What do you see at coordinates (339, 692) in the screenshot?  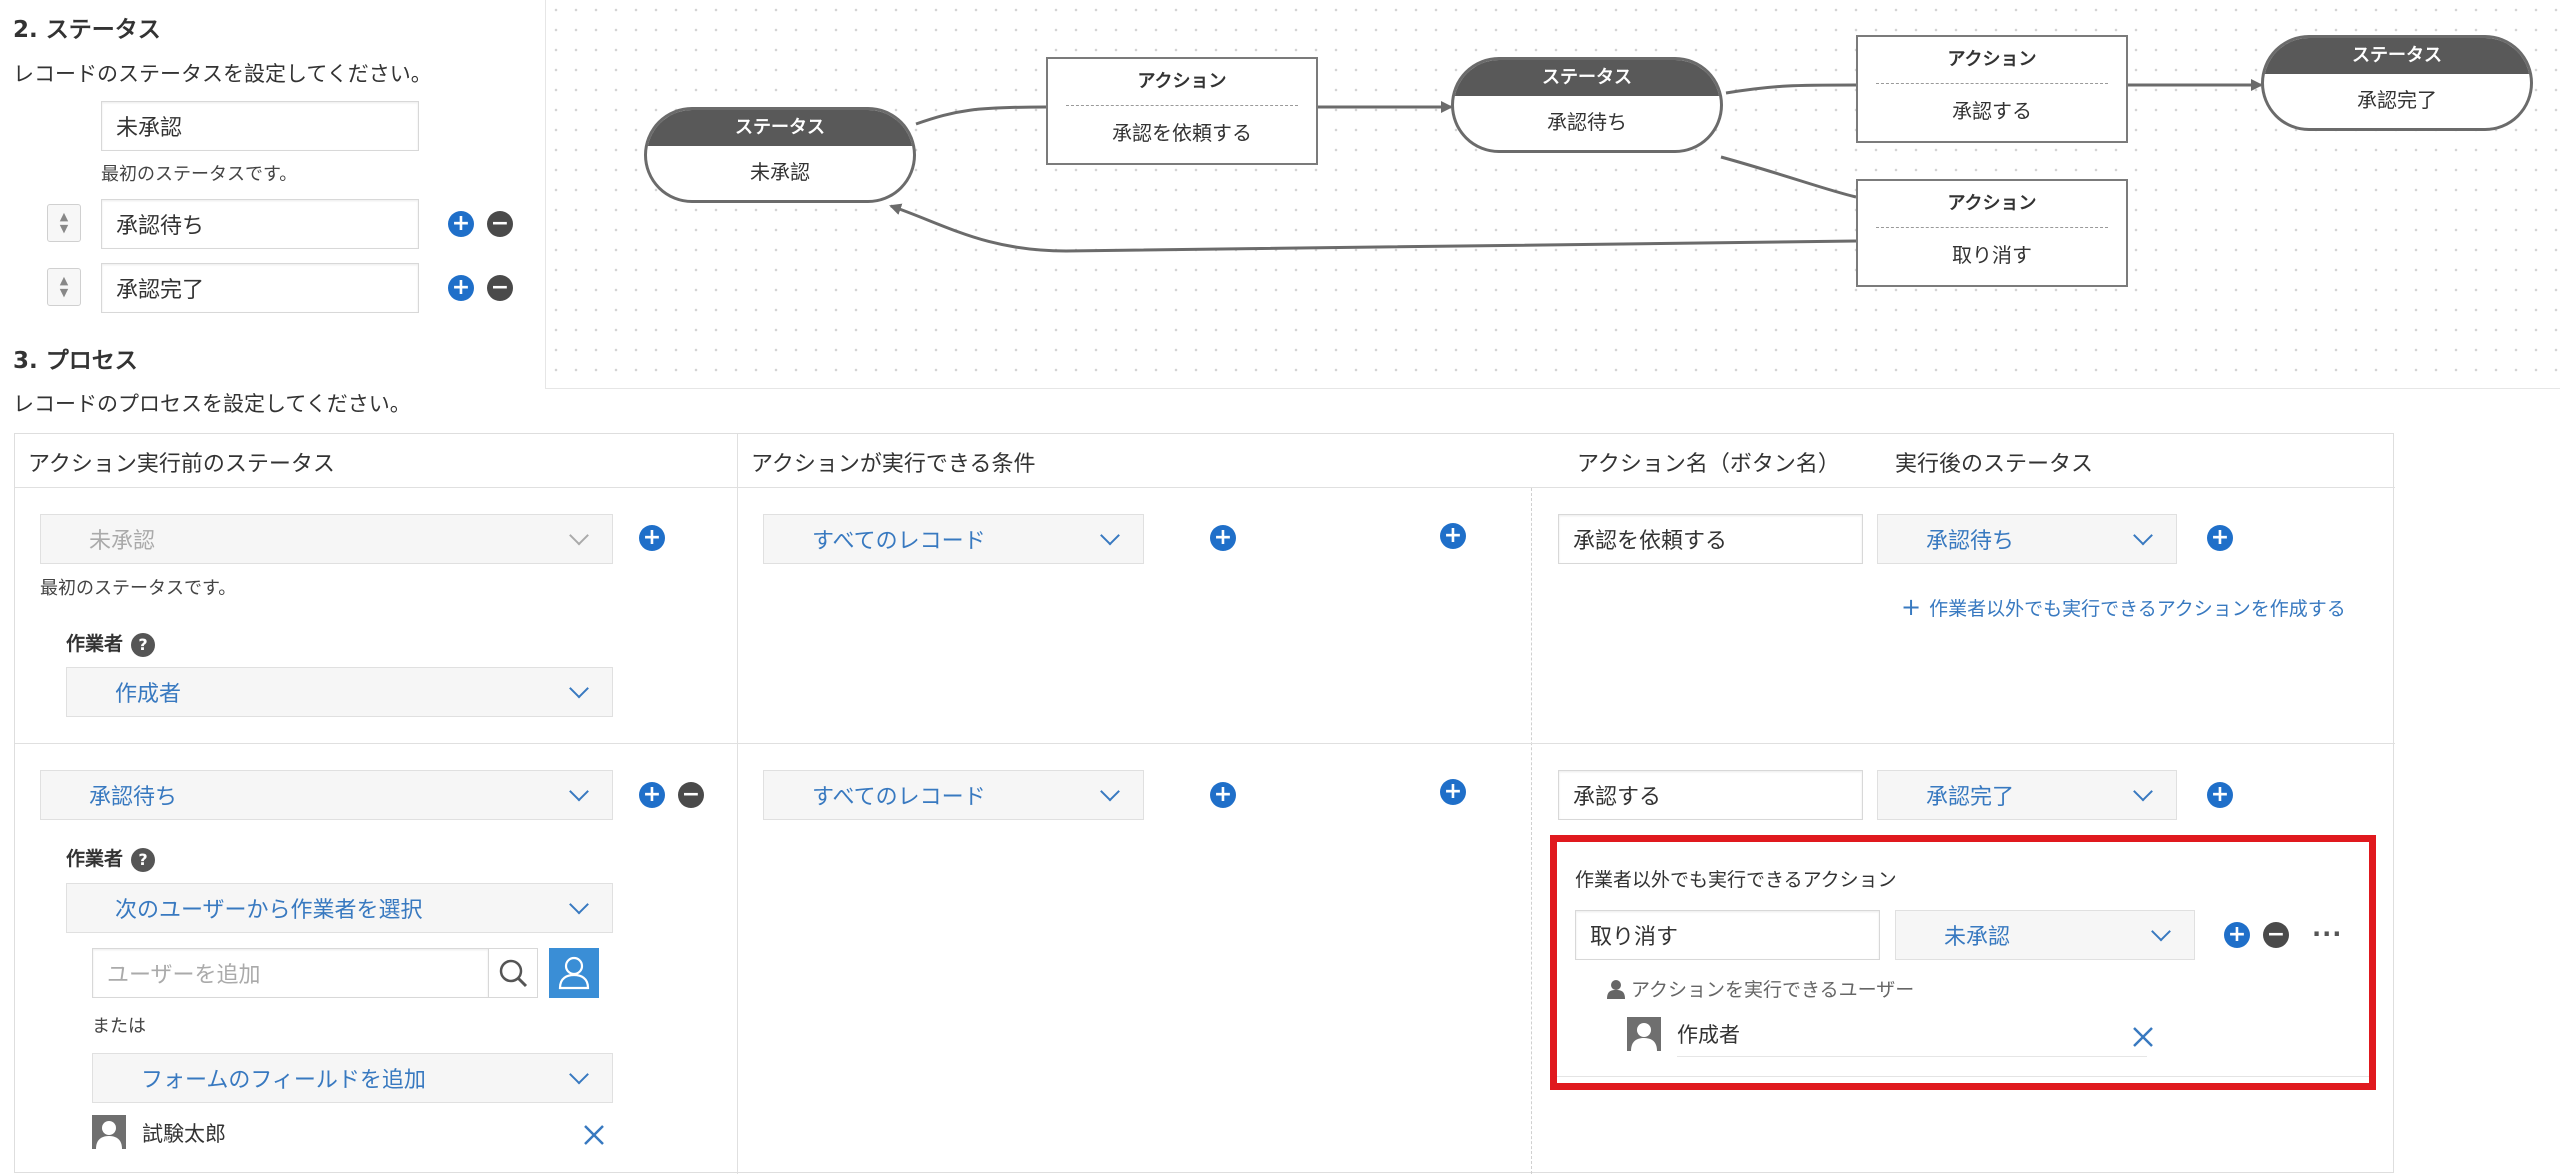 I see `assignee-select: 作成者` at bounding box center [339, 692].